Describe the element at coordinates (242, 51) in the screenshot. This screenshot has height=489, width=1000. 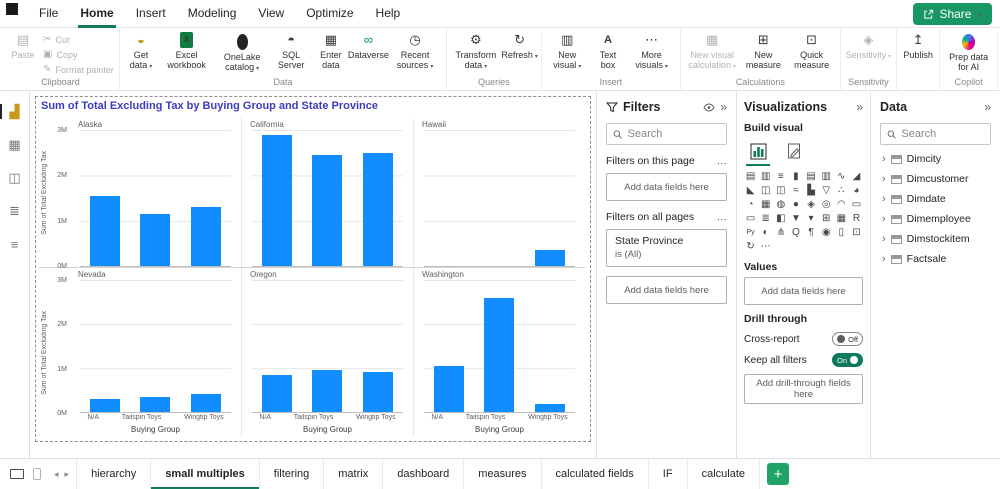
I see `ribbon-button-onelake-catalog: OneLake catalog` at that location.